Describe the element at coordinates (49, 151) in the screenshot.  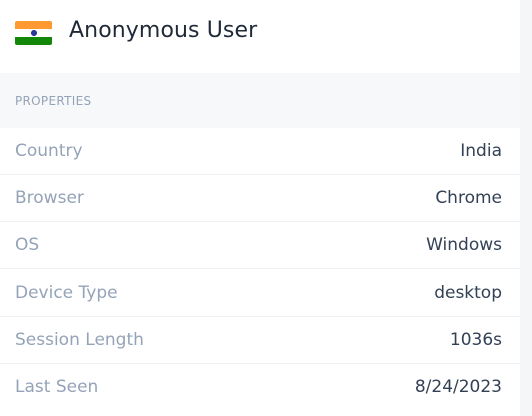
I see `property-key: Country` at that location.